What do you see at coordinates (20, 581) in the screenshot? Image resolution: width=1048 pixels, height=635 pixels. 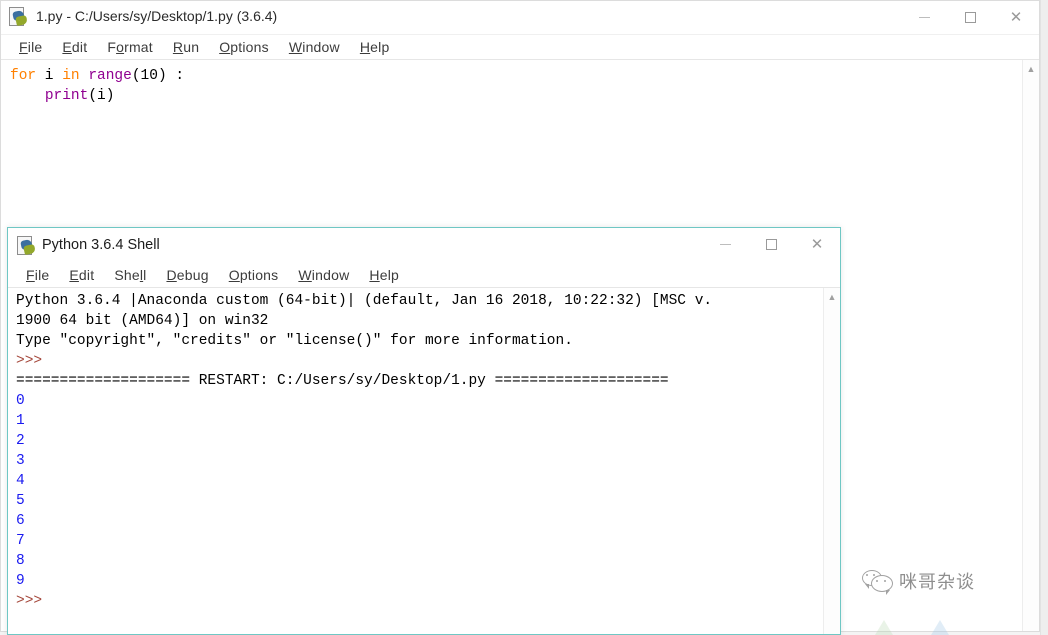 I see `shell-output-value: 9` at bounding box center [20, 581].